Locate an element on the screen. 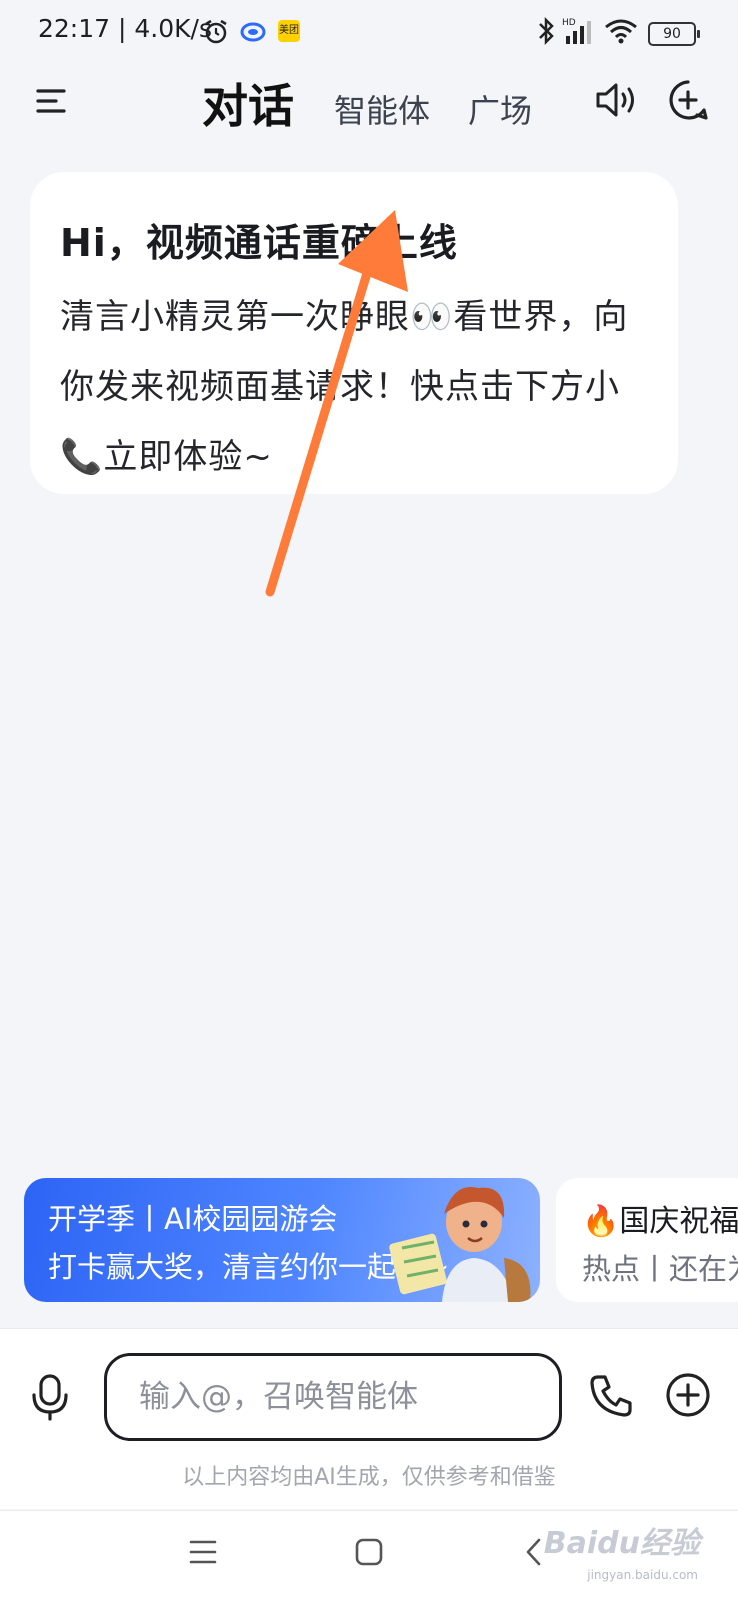 Image resolution: width=738 pixels, height=1601 pixels. mascot-illustration-icon is located at coordinates (460, 1244).